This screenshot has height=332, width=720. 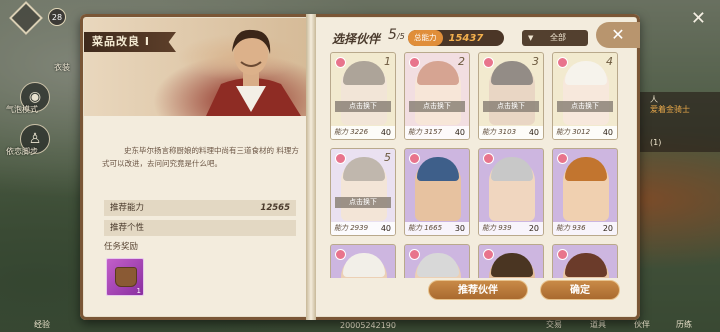 What do you see at coordinates (275, 208) in the screenshot?
I see `recommended-power-value: 12565` at bounding box center [275, 208].